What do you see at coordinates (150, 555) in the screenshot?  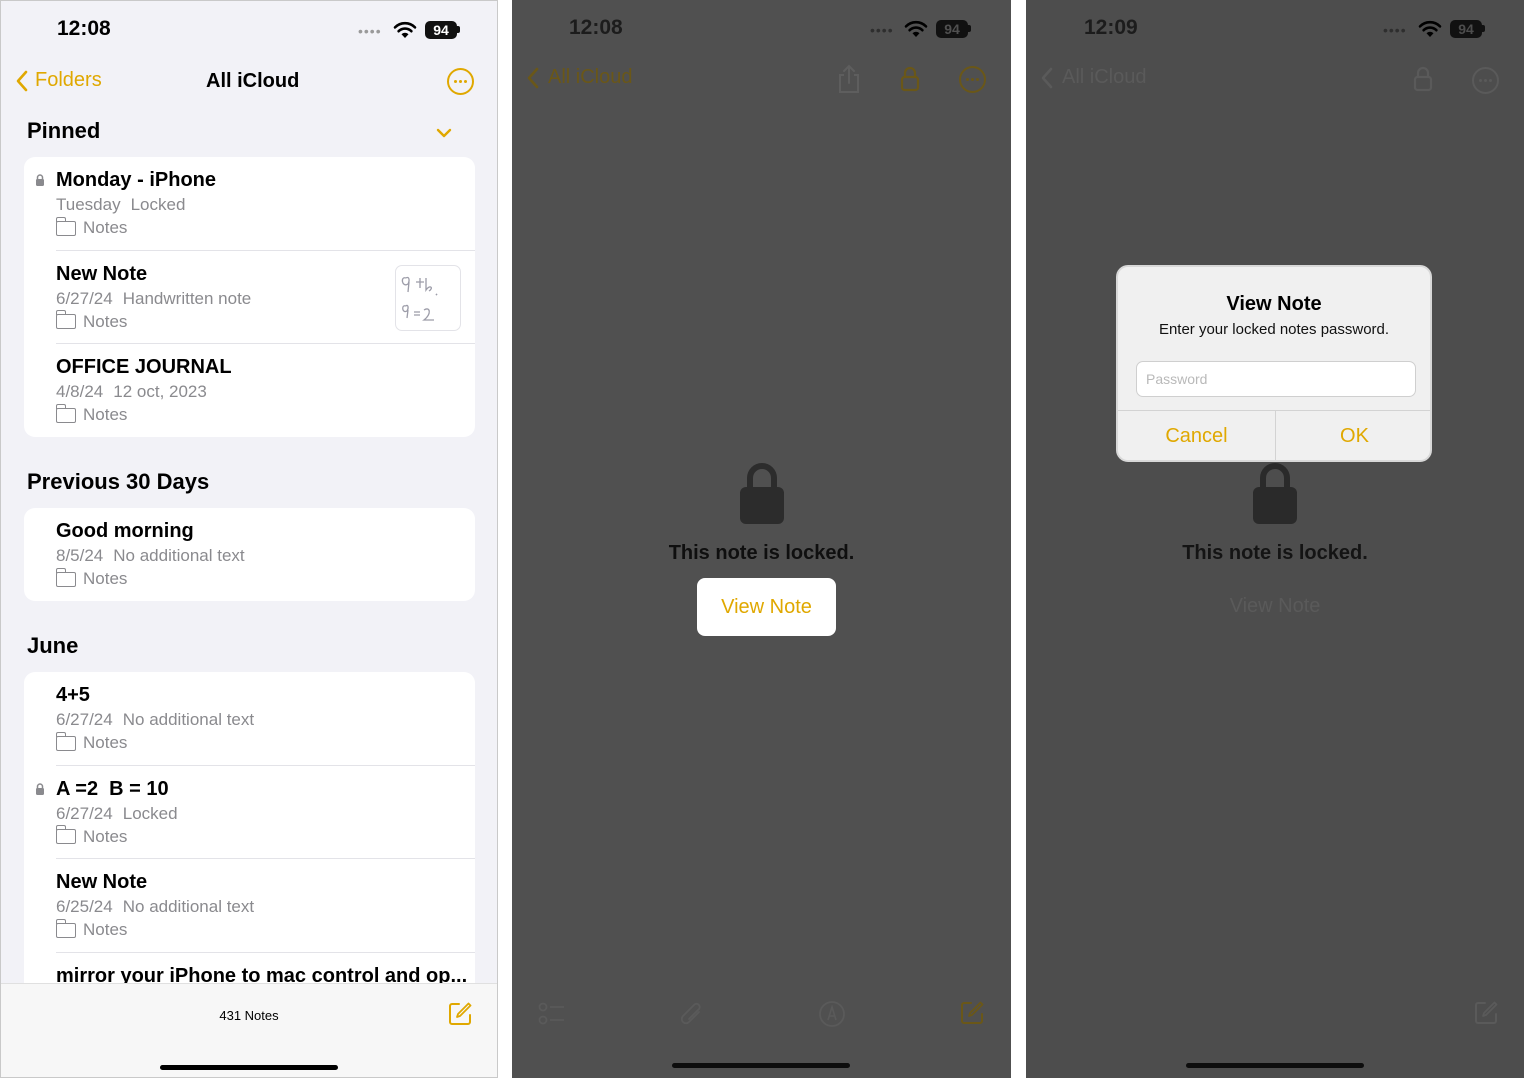 I see `note-subtitle: 8/5/24 No additional text` at bounding box center [150, 555].